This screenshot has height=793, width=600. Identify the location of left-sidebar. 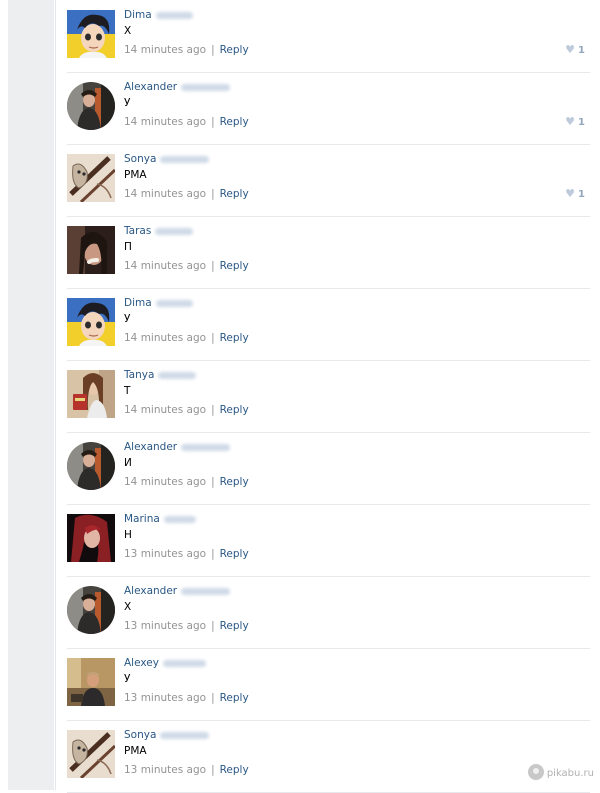
(27, 395).